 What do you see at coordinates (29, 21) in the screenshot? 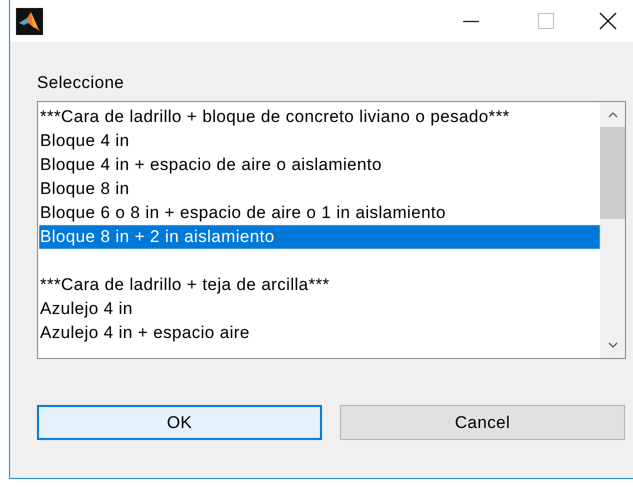
I see `app-logo-icon` at bounding box center [29, 21].